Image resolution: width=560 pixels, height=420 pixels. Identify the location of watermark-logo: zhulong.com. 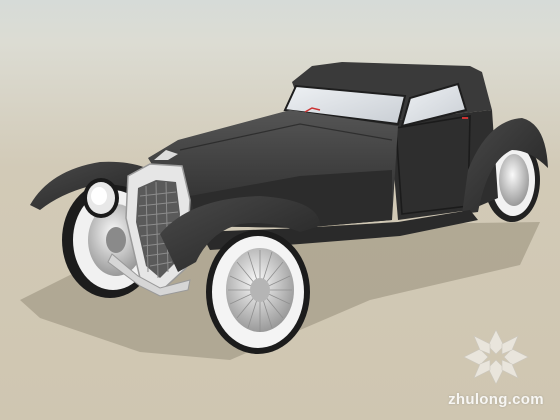
(497, 365).